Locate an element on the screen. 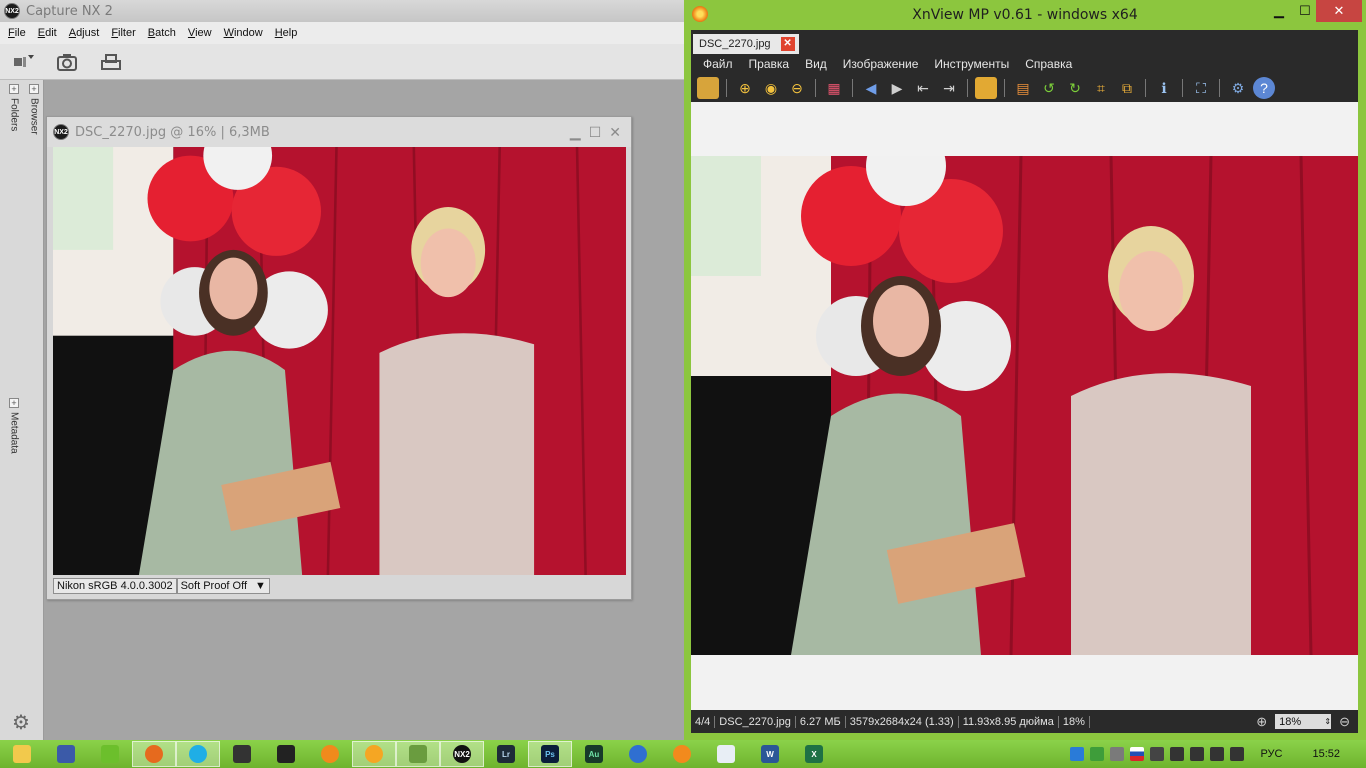 This screenshot has height=768, width=1366. image-tab: DSC_2270.jpg ✕ is located at coordinates (746, 44).